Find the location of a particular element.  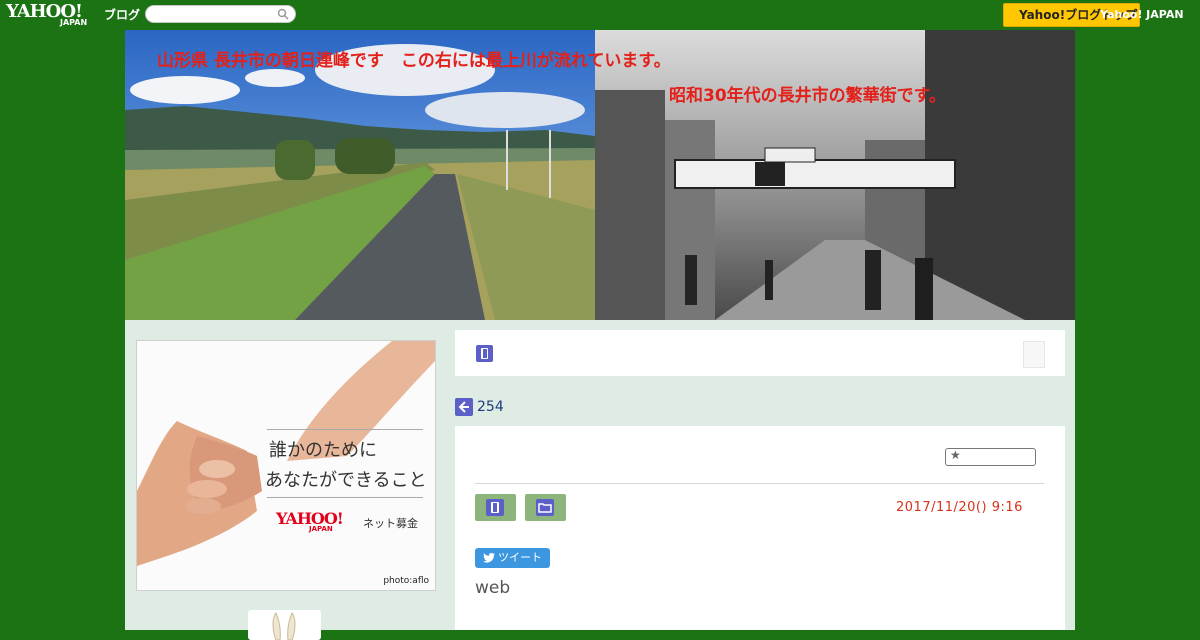

ad-divider-top is located at coordinates (345, 429).